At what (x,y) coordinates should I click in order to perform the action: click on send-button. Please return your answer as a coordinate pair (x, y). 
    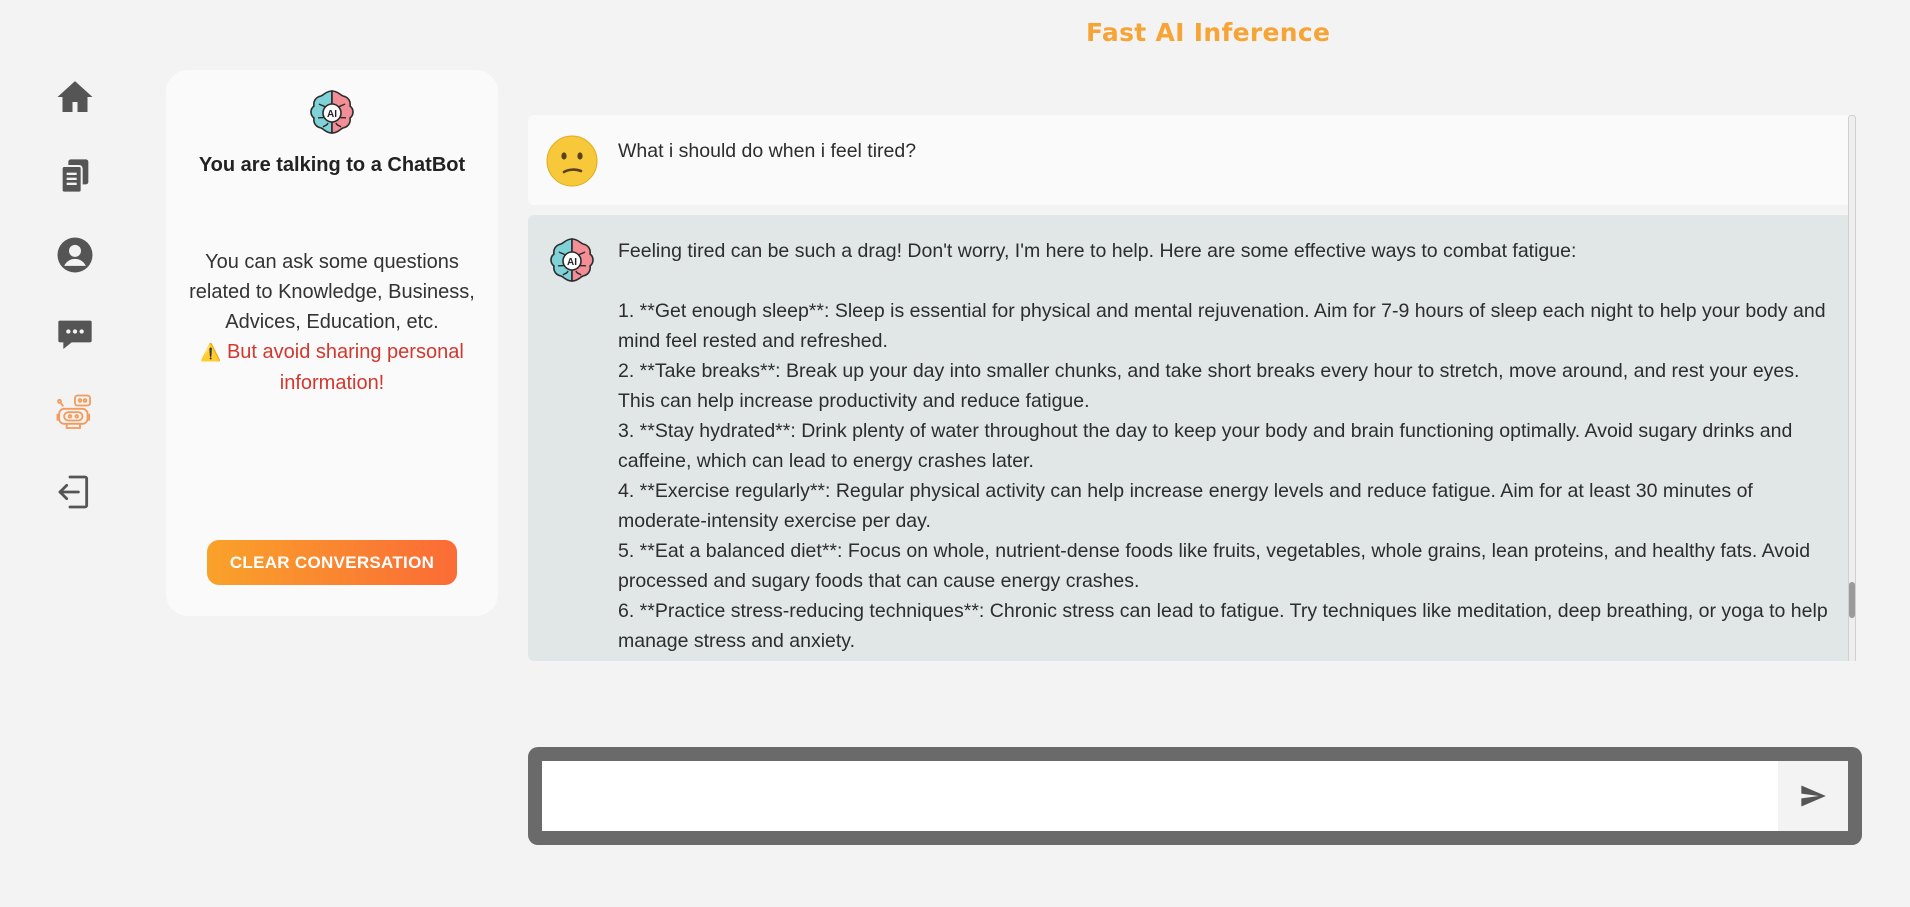
    Looking at the image, I should click on (1813, 796).